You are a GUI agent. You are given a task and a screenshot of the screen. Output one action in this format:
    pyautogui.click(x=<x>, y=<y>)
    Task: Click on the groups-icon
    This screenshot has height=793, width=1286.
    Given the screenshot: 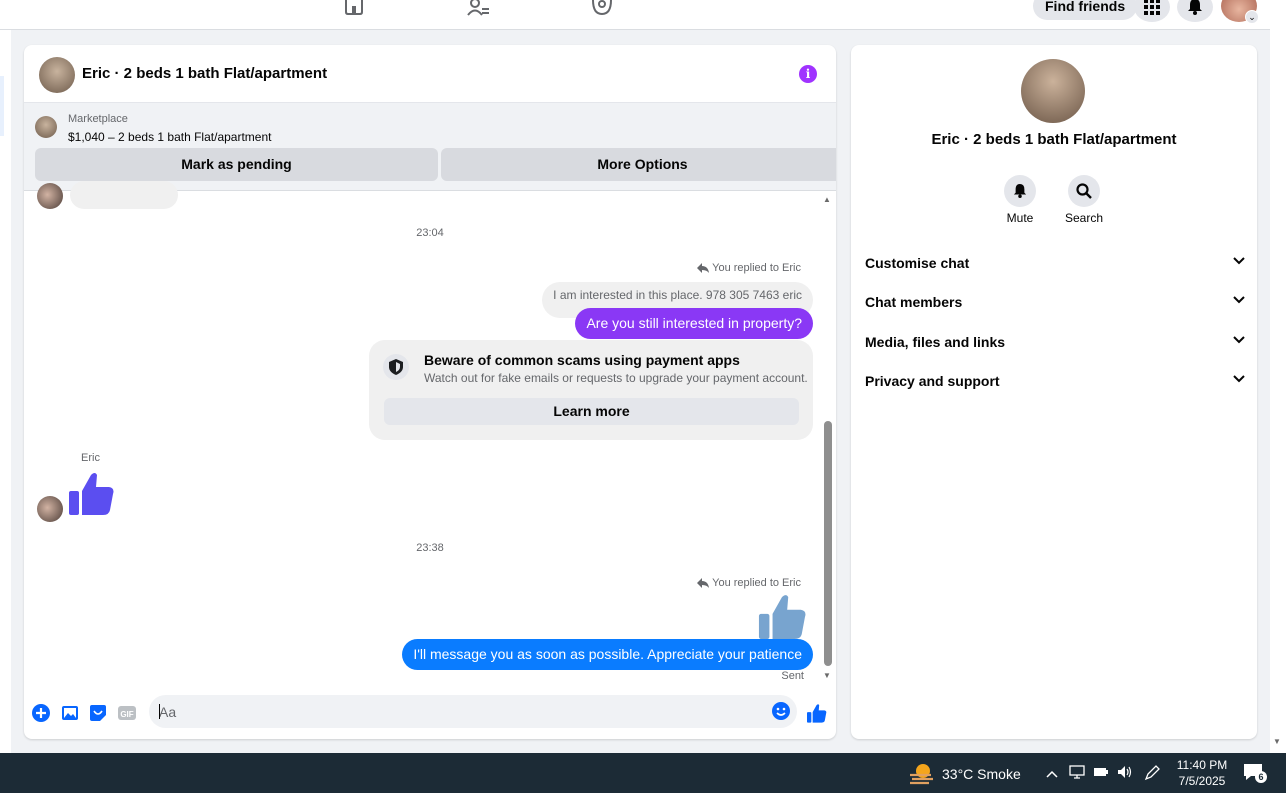 What is the action you would take?
    pyautogui.click(x=602, y=8)
    